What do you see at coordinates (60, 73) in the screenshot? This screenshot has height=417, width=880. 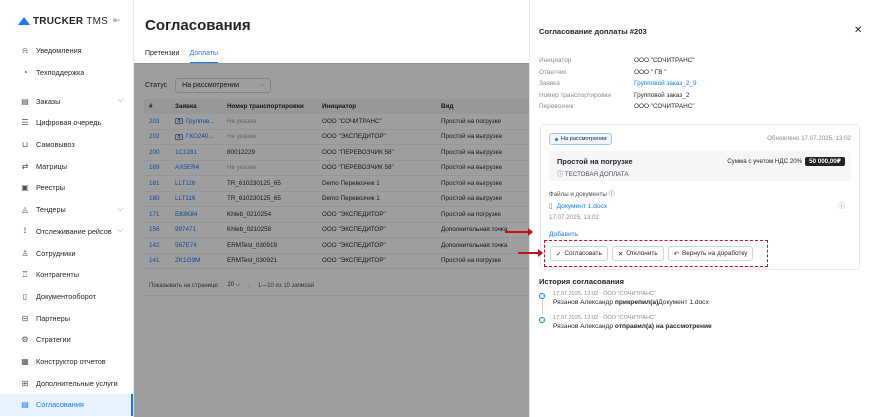 I see `sidebar-item-label: Техподдержка` at bounding box center [60, 73].